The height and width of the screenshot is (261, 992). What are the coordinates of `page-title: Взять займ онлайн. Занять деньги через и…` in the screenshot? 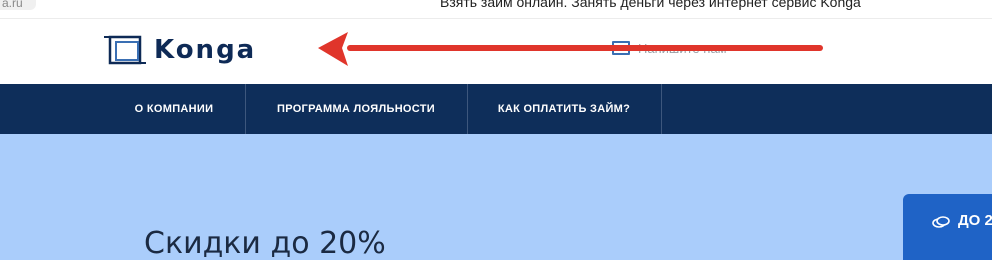 It's located at (650, 5).